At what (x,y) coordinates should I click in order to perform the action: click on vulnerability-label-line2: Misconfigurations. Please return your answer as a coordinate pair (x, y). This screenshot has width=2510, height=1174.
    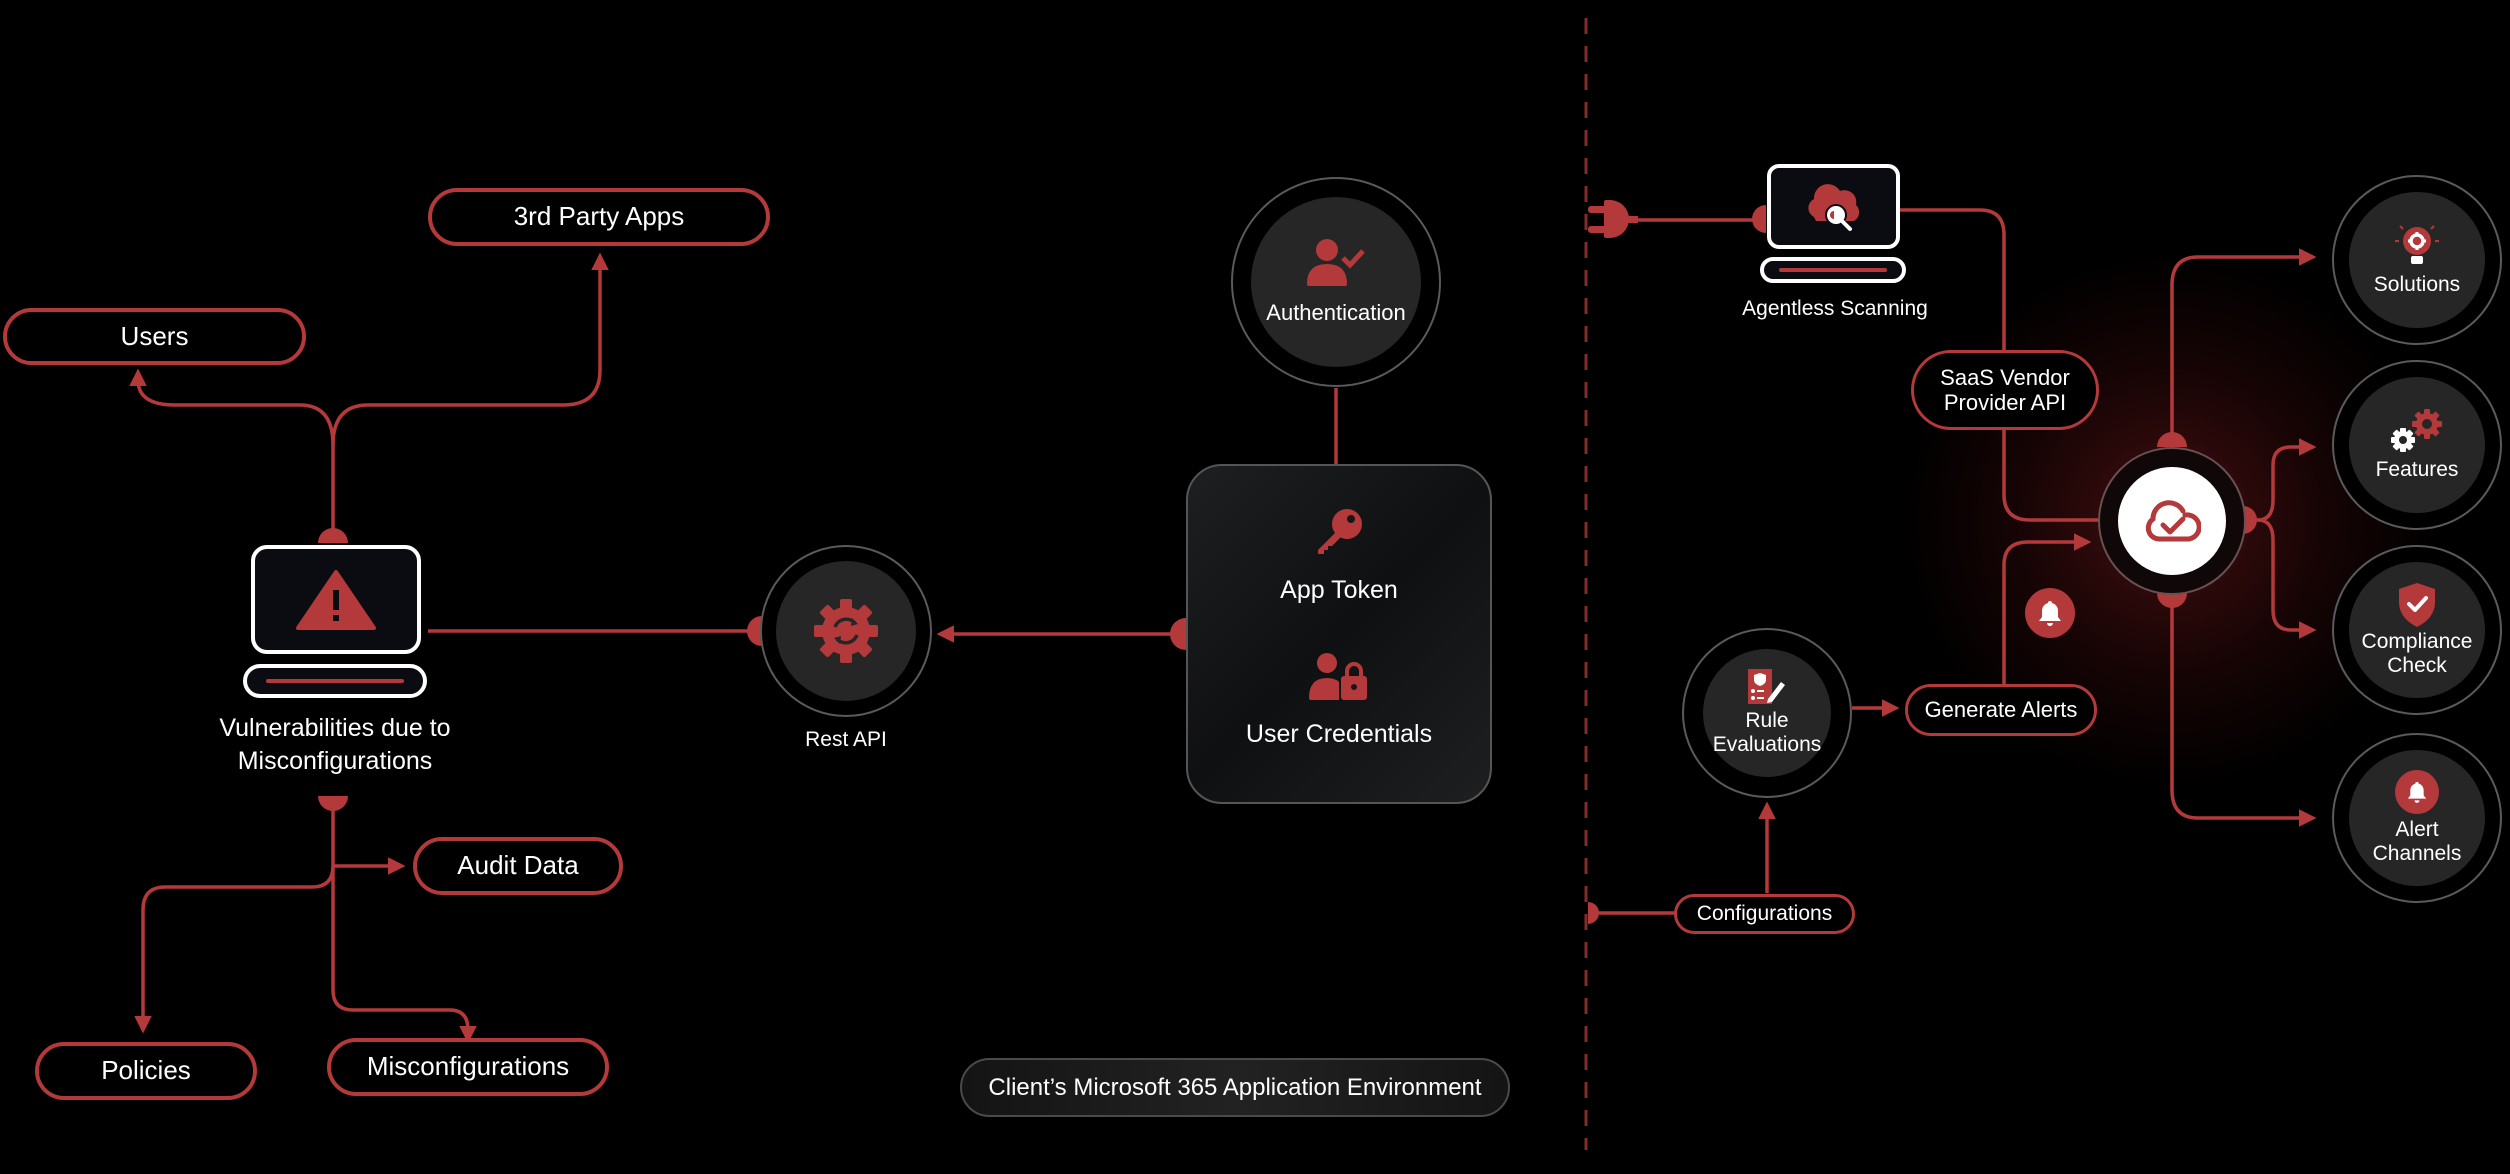
    Looking at the image, I should click on (335, 760).